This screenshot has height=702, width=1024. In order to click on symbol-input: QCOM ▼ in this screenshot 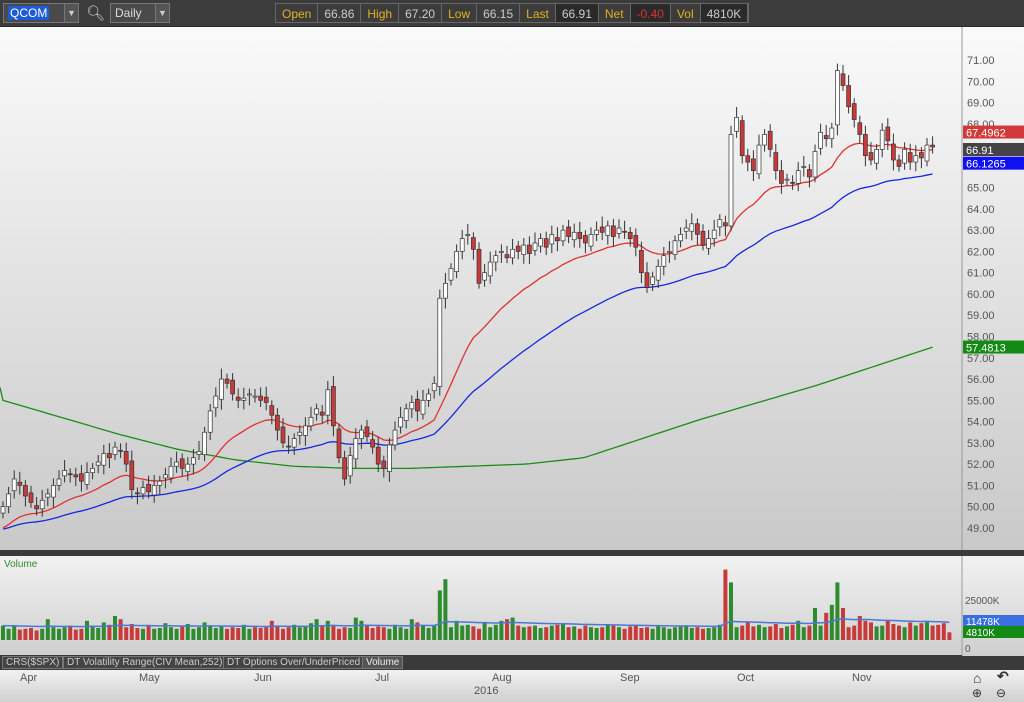, I will do `click(41, 13)`.